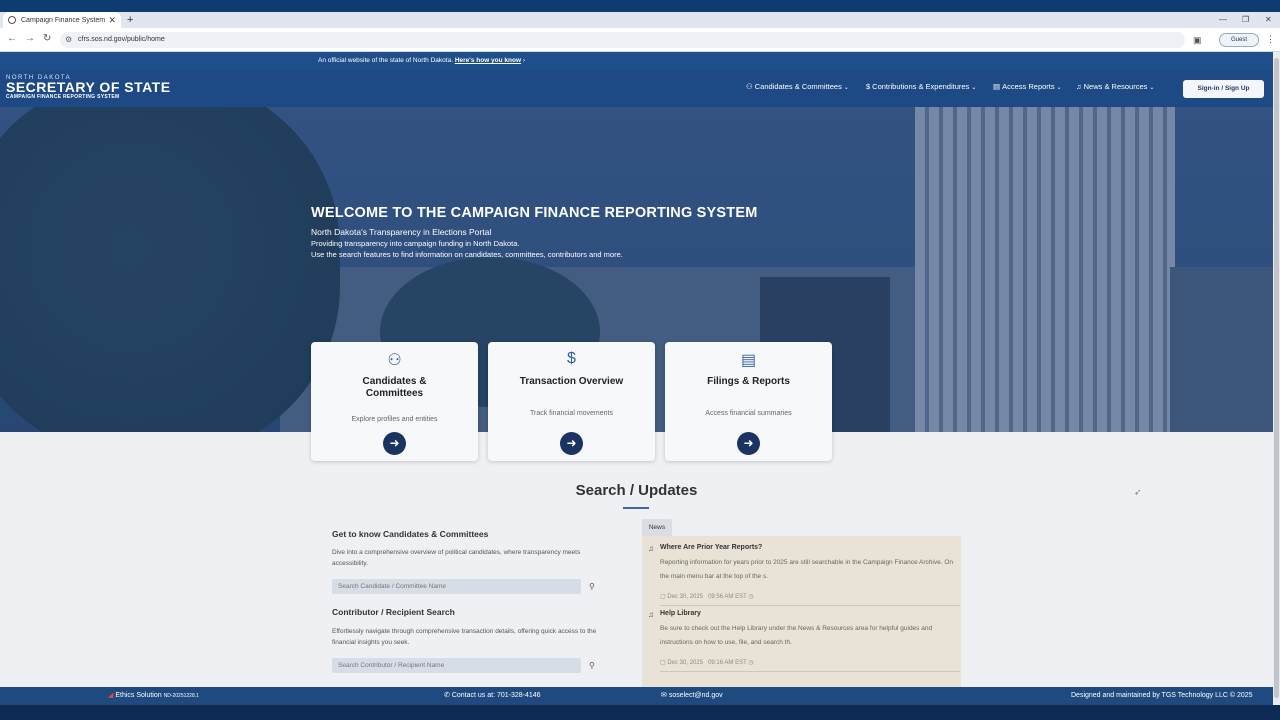 This screenshot has width=1280, height=720. I want to click on close-icon: ✕, so click(112, 20).